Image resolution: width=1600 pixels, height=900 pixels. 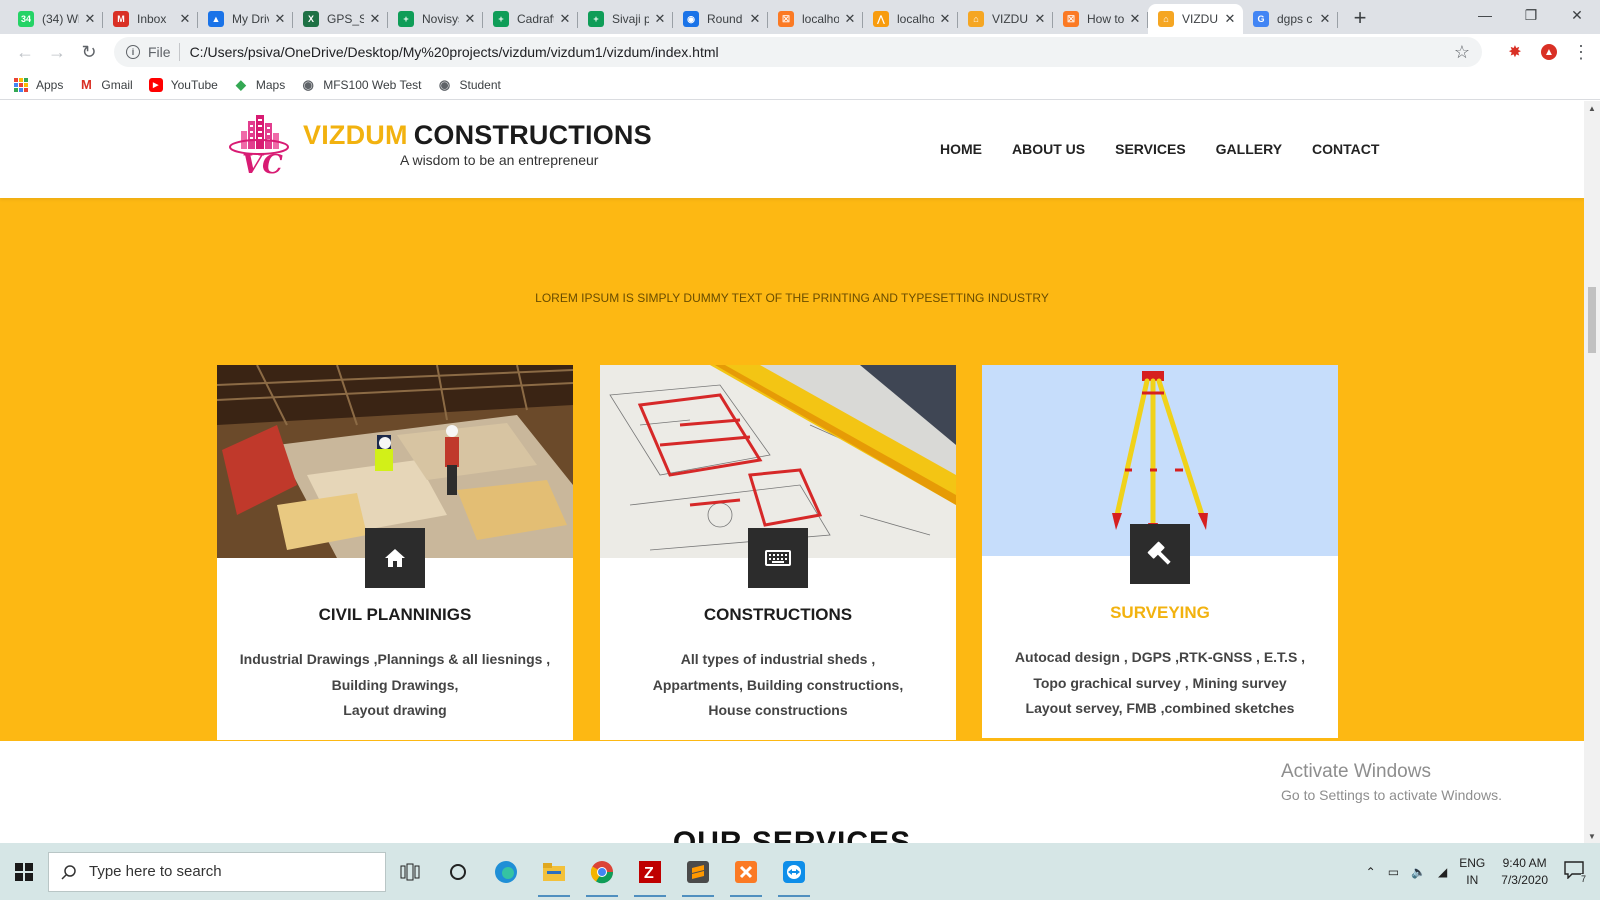 I want to click on bookmark-item: ▶ YouTube, so click(x=183, y=84).